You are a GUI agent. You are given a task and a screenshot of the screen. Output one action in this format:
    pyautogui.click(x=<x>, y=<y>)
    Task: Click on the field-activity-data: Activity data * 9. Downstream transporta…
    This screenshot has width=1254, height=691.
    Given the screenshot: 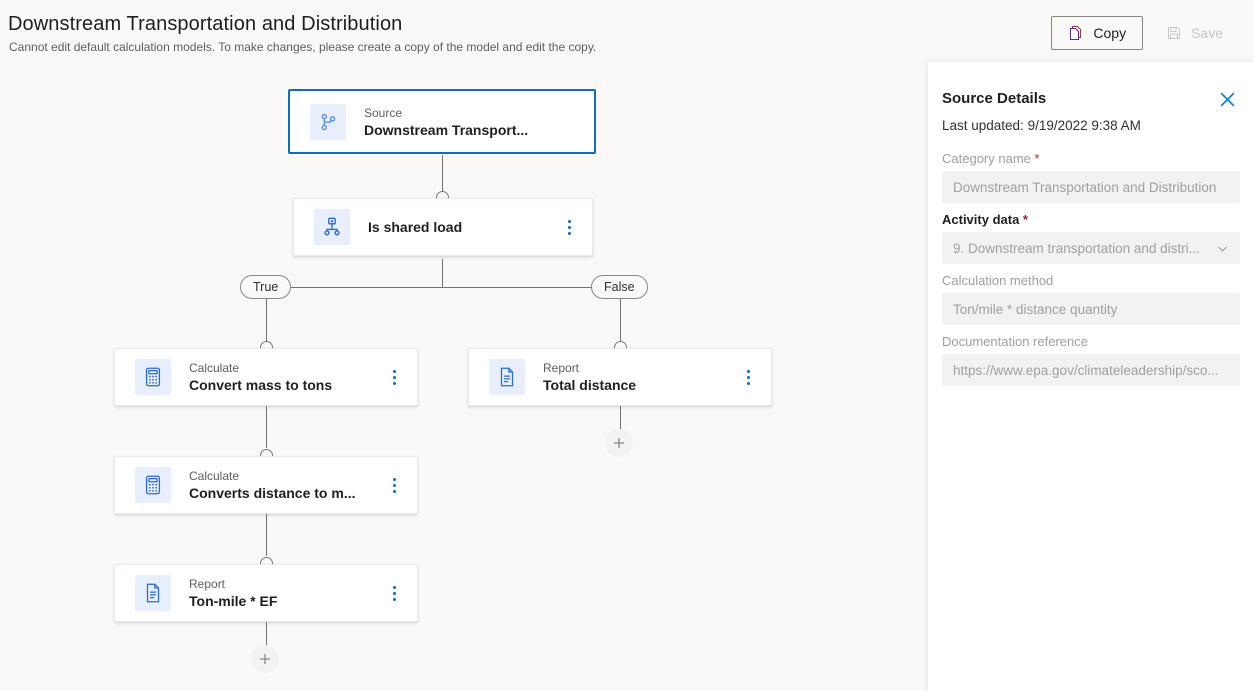 What is the action you would take?
    pyautogui.click(x=1091, y=238)
    